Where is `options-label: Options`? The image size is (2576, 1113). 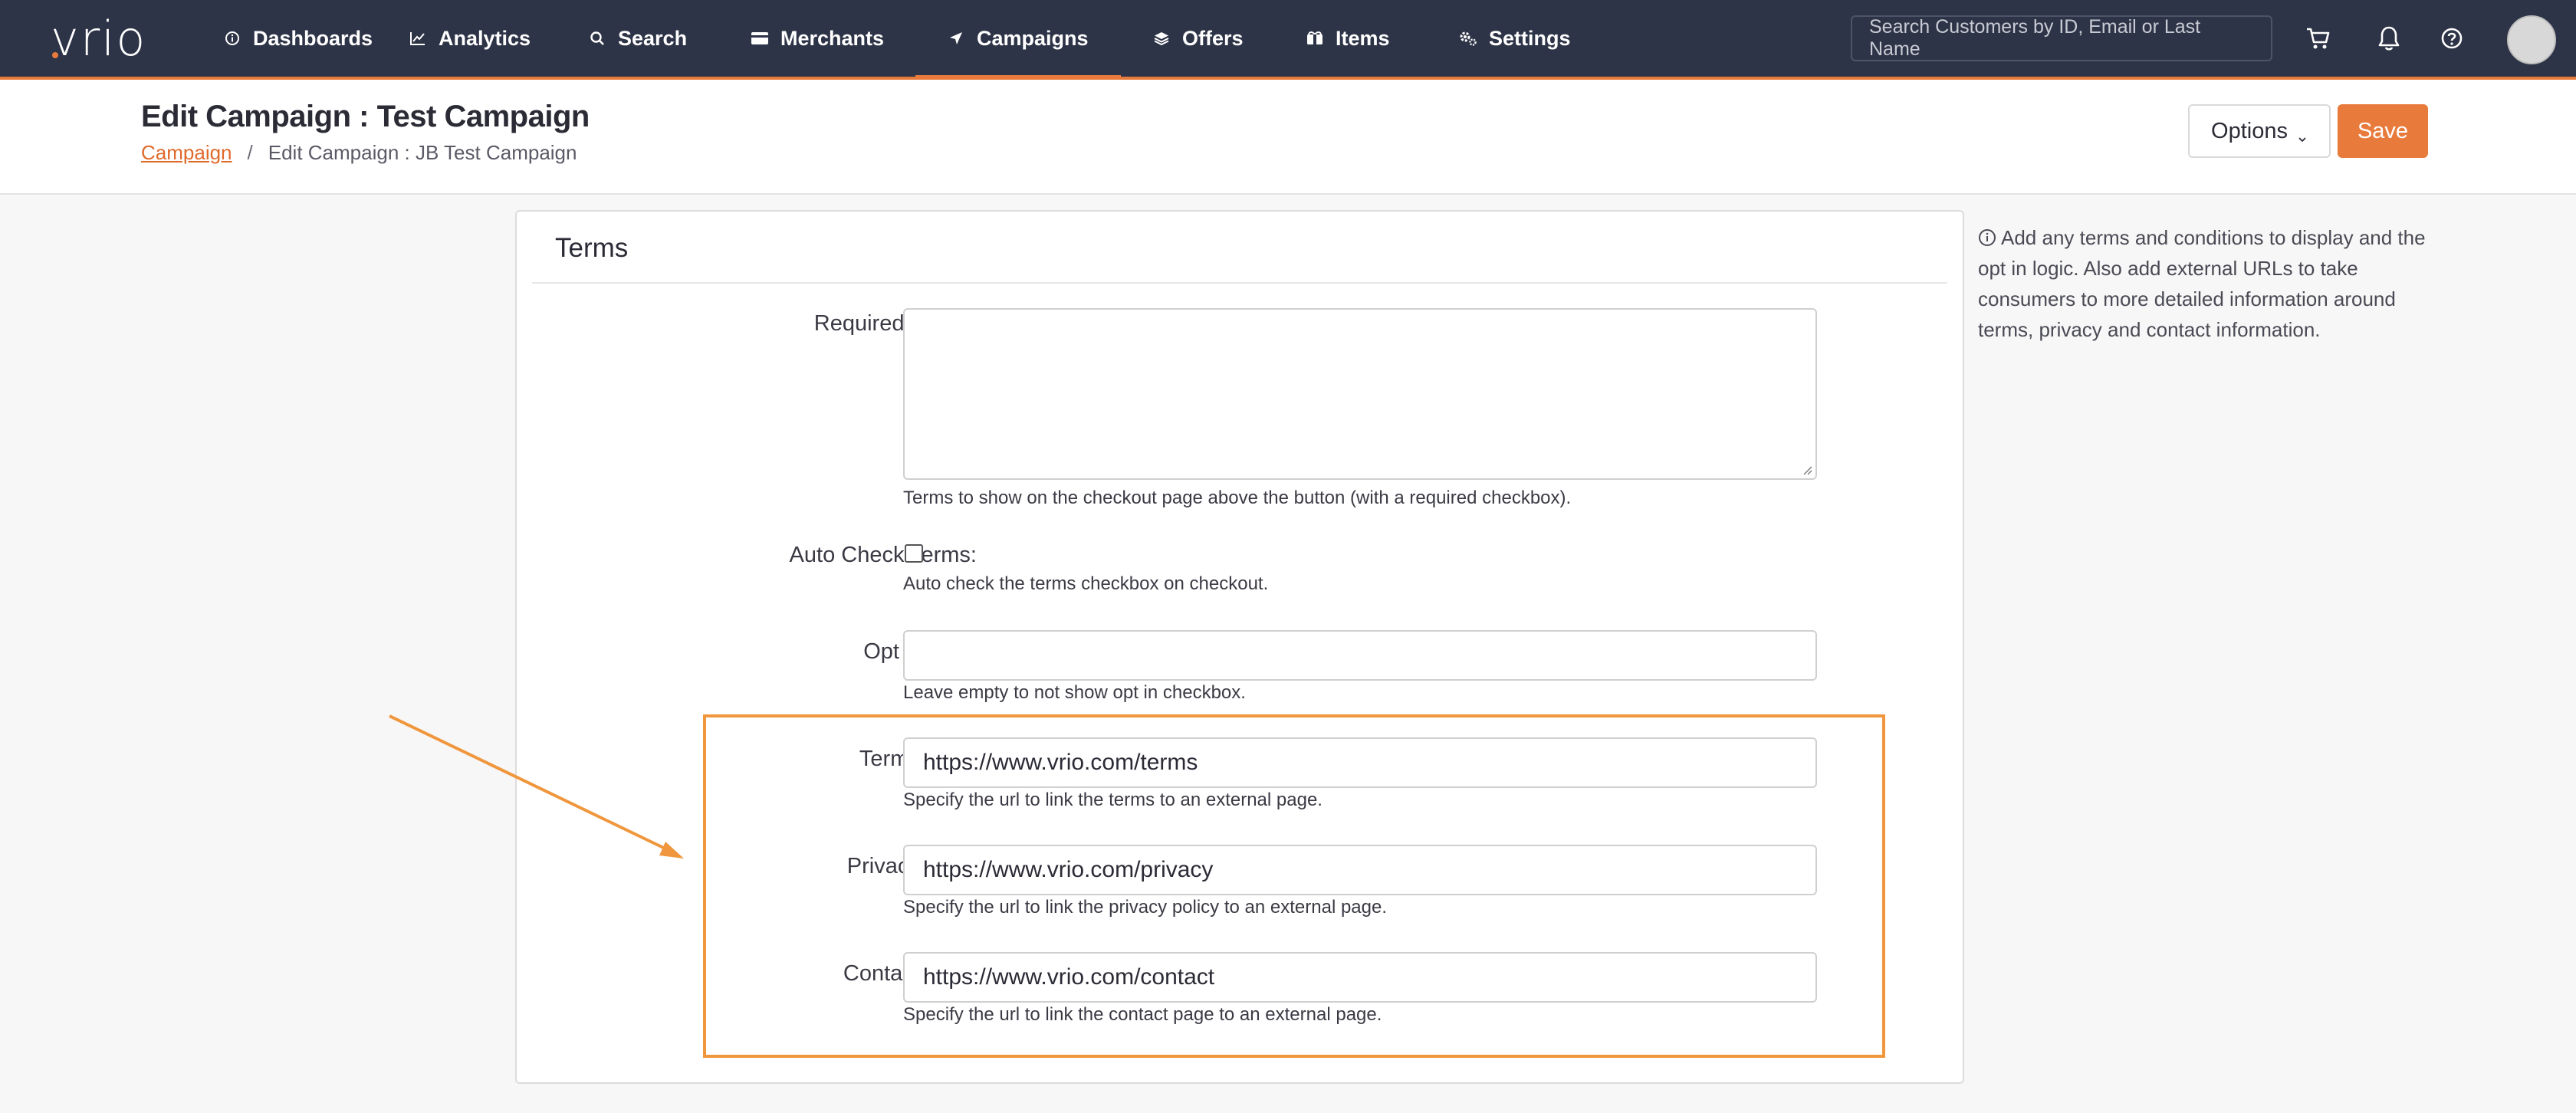 options-label: Options is located at coordinates (2249, 130).